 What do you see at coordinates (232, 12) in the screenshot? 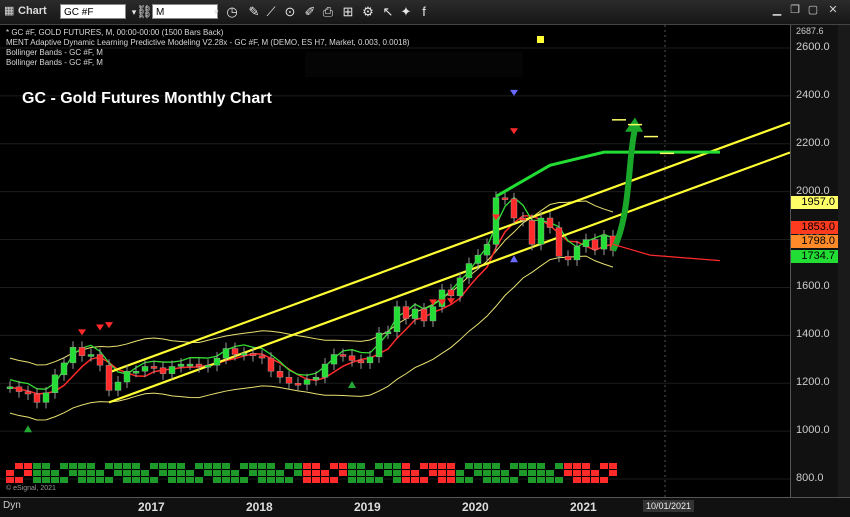
I see `clock-icon: ◷` at bounding box center [232, 12].